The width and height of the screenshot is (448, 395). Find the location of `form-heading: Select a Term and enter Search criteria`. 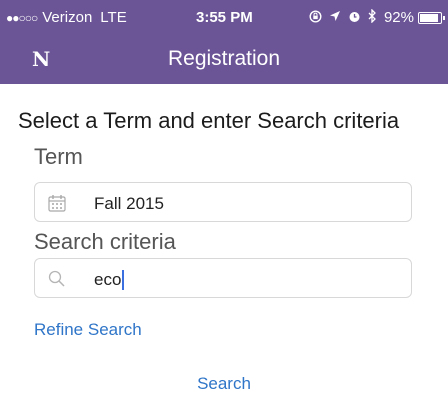

form-heading: Select a Term and enter Search criteria is located at coordinates (209, 120).